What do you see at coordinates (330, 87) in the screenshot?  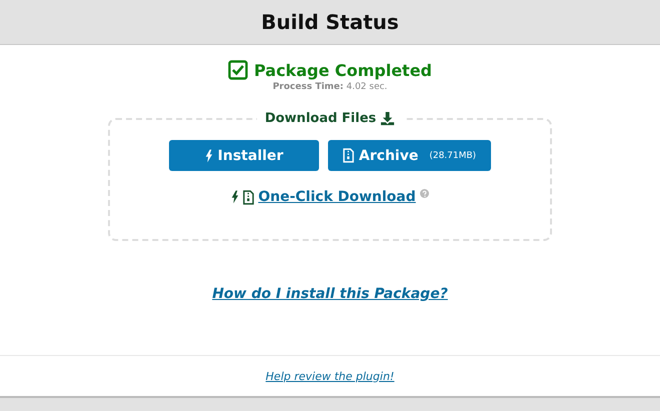 I see `process-time: Process Time: 4.02 sec.` at bounding box center [330, 87].